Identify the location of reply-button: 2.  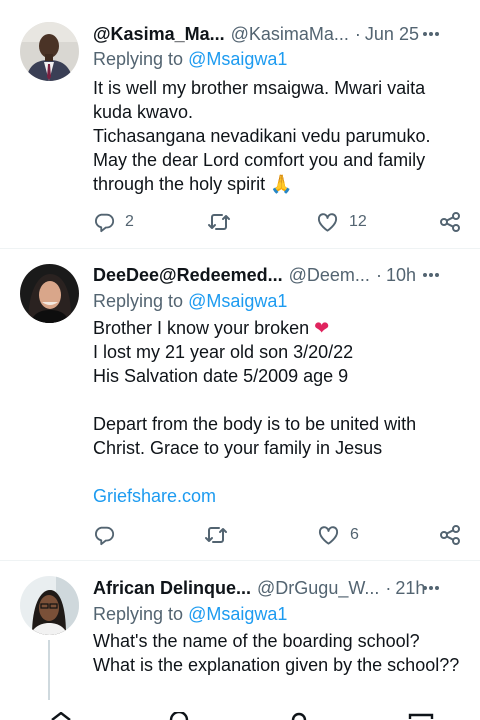
(113, 222).